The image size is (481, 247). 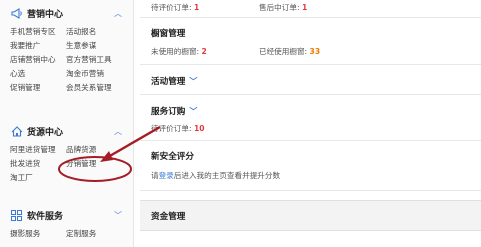 What do you see at coordinates (34, 87) in the screenshot?
I see `sidebar-link: 促销管理` at bounding box center [34, 87].